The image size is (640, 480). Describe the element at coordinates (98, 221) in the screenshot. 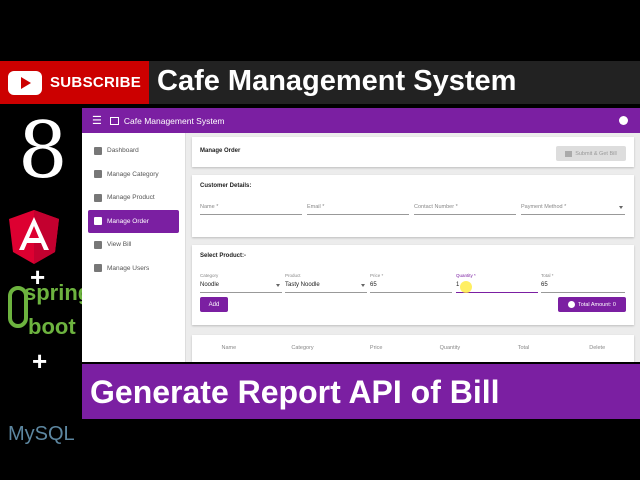

I see `cart-icon` at that location.